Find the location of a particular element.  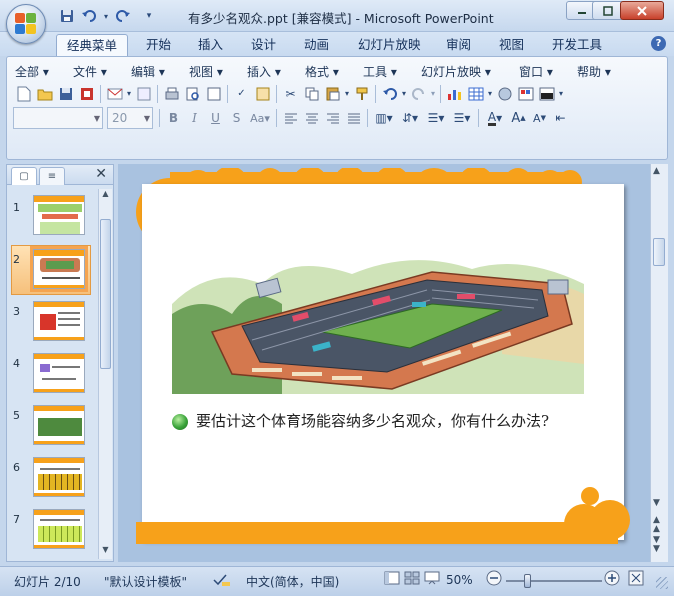

tab-design: 设计 is located at coordinates (263, 45).